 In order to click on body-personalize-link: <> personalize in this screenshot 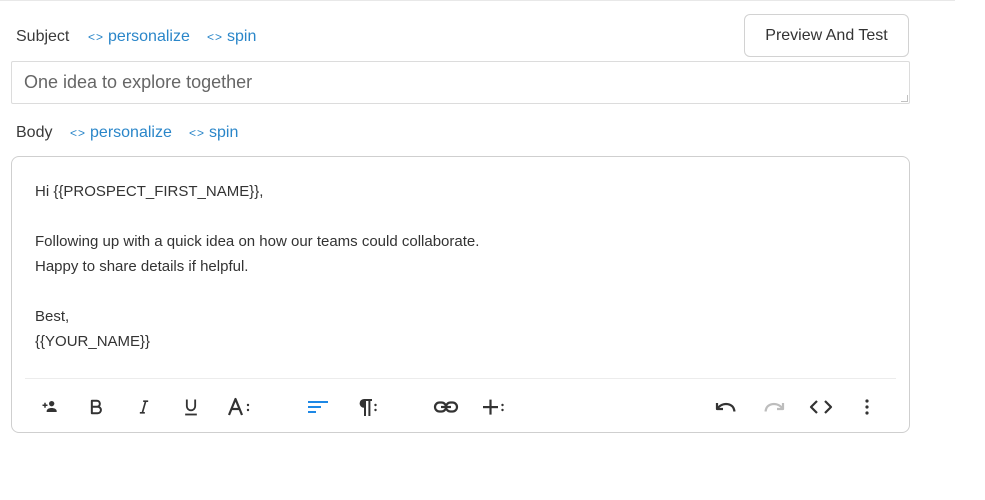, I will do `click(121, 133)`.